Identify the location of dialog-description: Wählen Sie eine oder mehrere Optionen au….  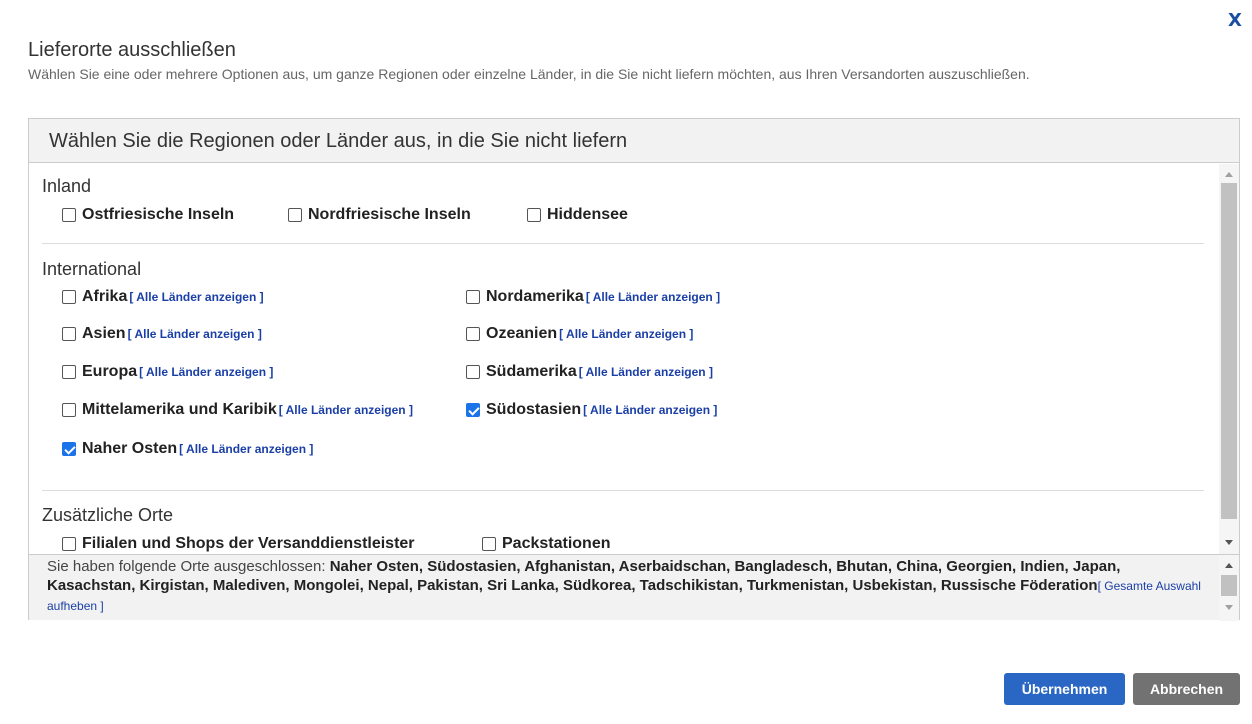
(588, 74).